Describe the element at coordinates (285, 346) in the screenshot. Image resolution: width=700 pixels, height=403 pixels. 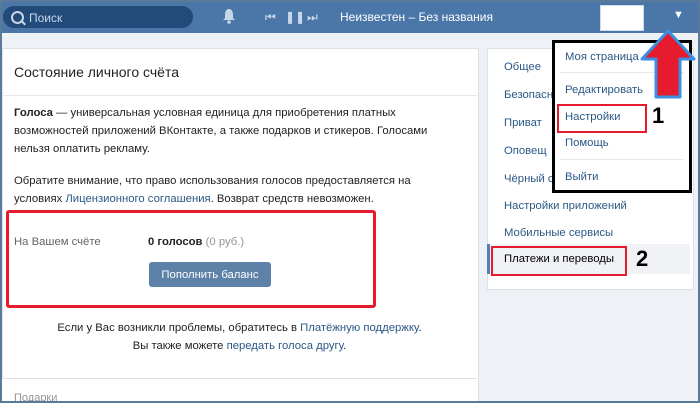
I see `transfer-votes-link: передать голоса другу` at that location.